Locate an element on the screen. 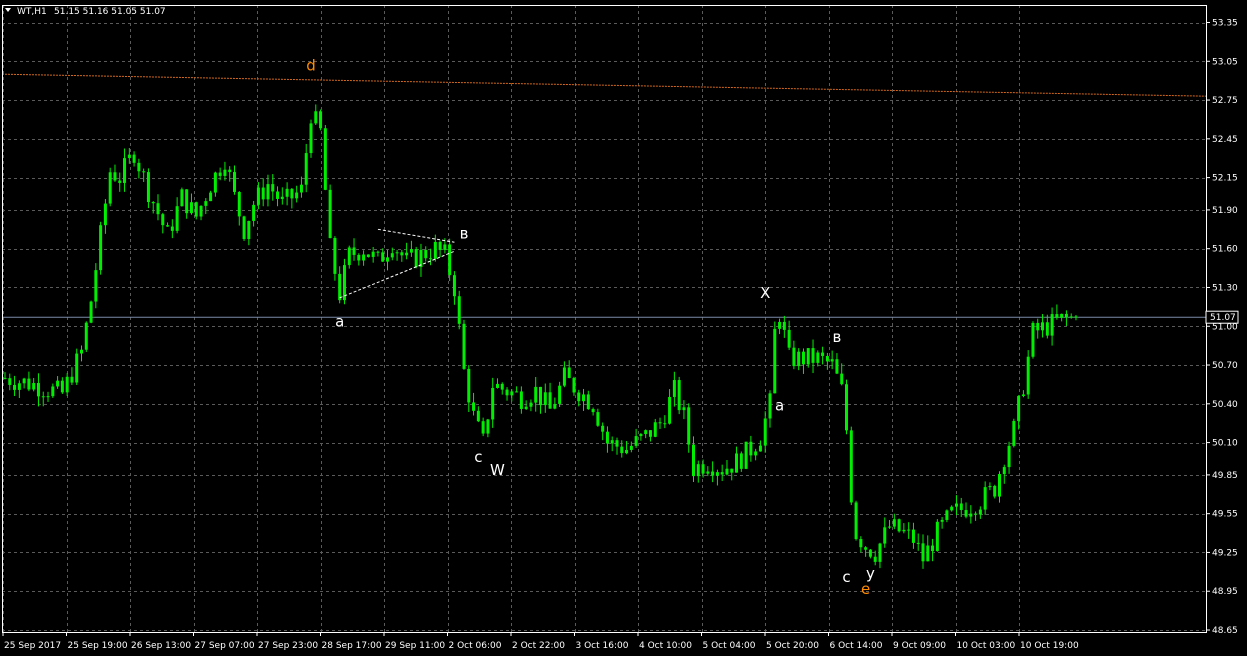 This screenshot has width=1247, height=656. wave-label: a is located at coordinates (779, 405).